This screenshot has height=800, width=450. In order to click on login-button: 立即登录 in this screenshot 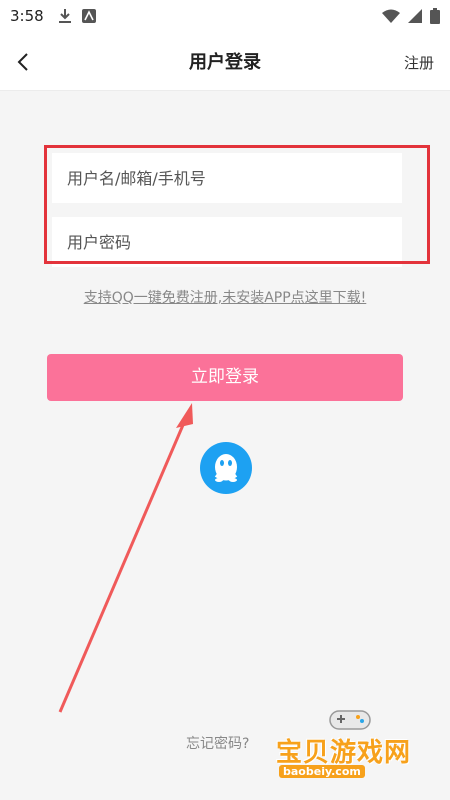, I will do `click(225, 377)`.